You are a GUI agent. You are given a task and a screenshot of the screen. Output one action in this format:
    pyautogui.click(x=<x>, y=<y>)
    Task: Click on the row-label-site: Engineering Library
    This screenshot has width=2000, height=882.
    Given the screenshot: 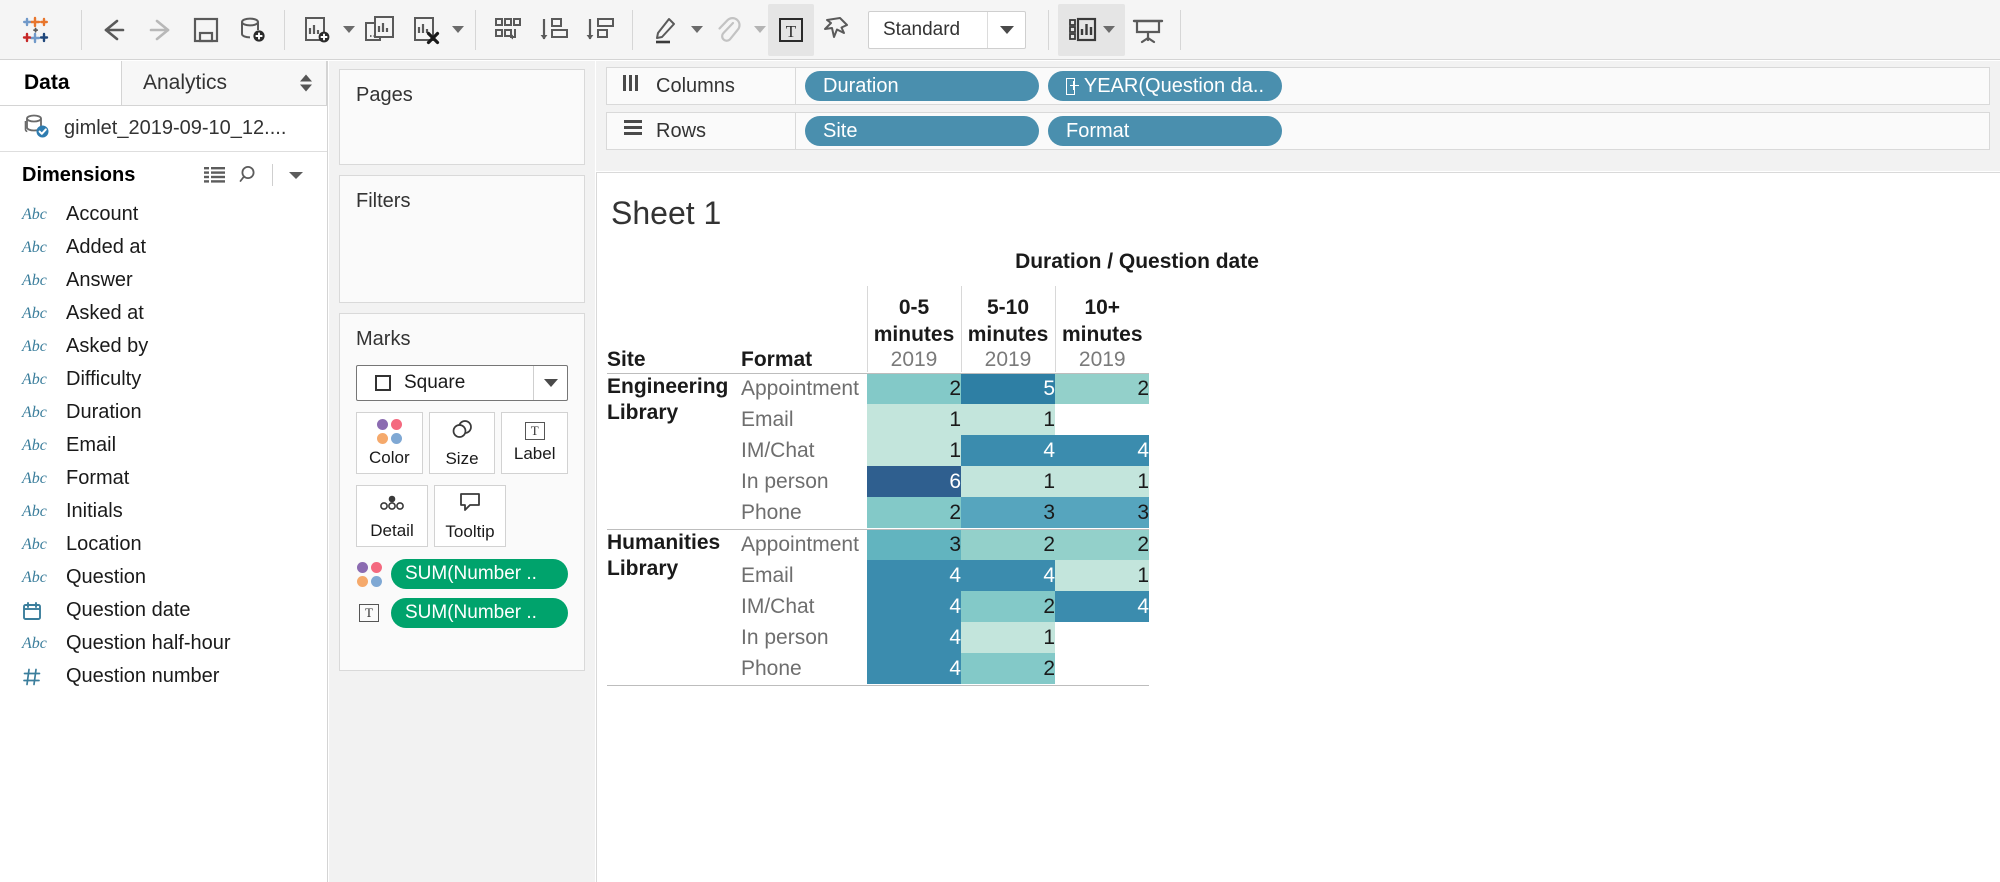 What is the action you would take?
    pyautogui.click(x=674, y=450)
    